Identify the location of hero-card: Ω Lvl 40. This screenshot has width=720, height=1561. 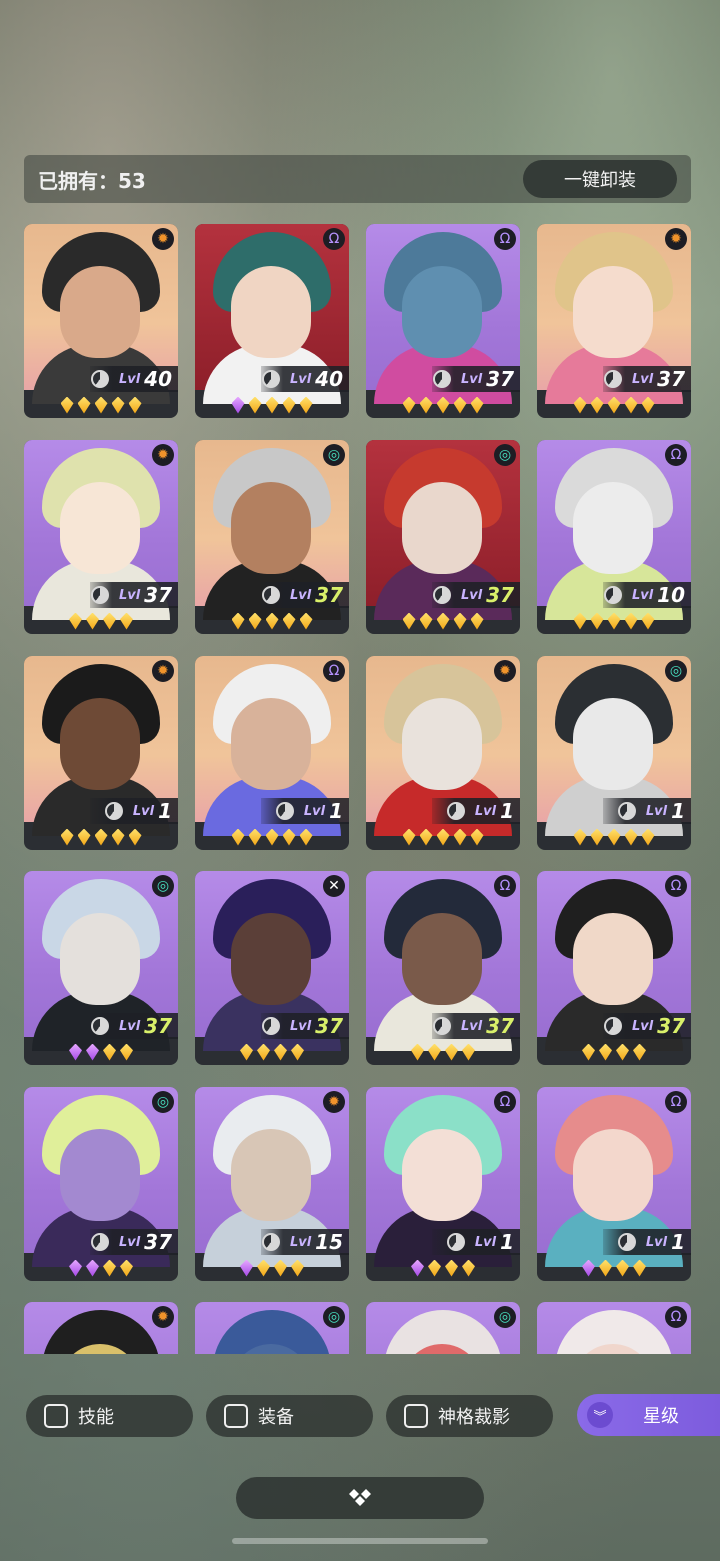
(272, 321).